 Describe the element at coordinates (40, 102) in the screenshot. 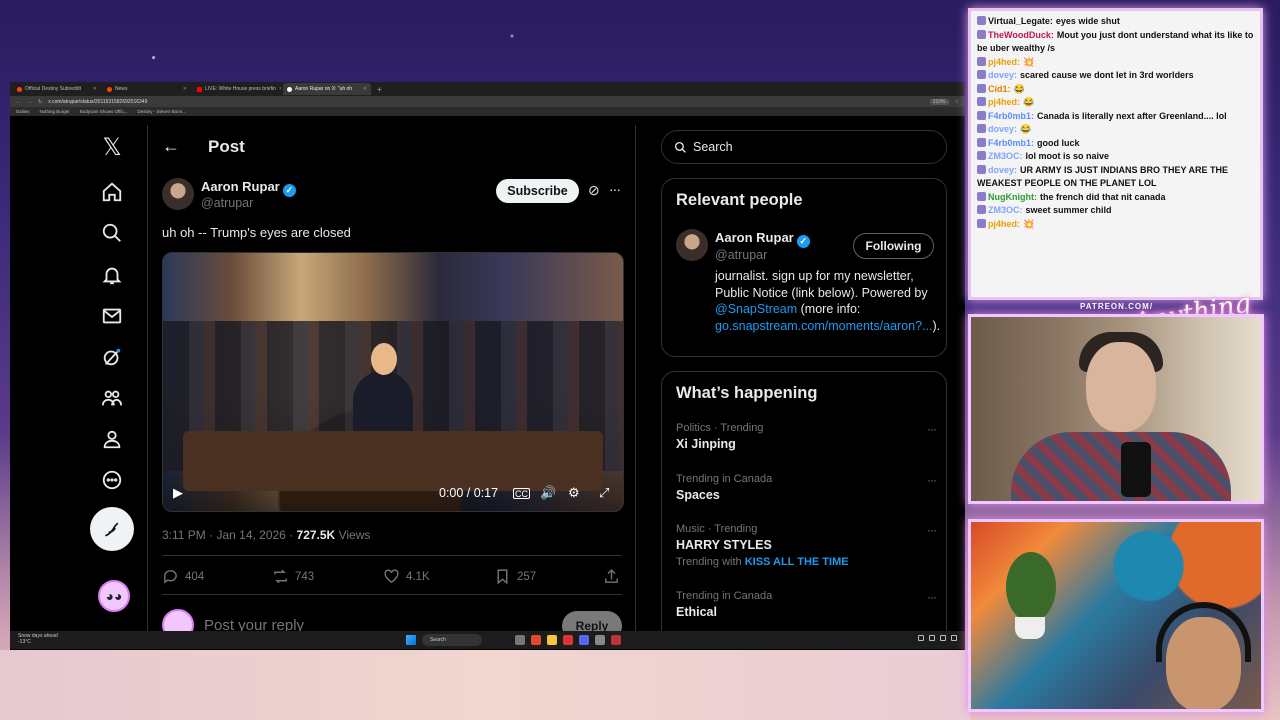

I see `reload-icon: ↻` at that location.